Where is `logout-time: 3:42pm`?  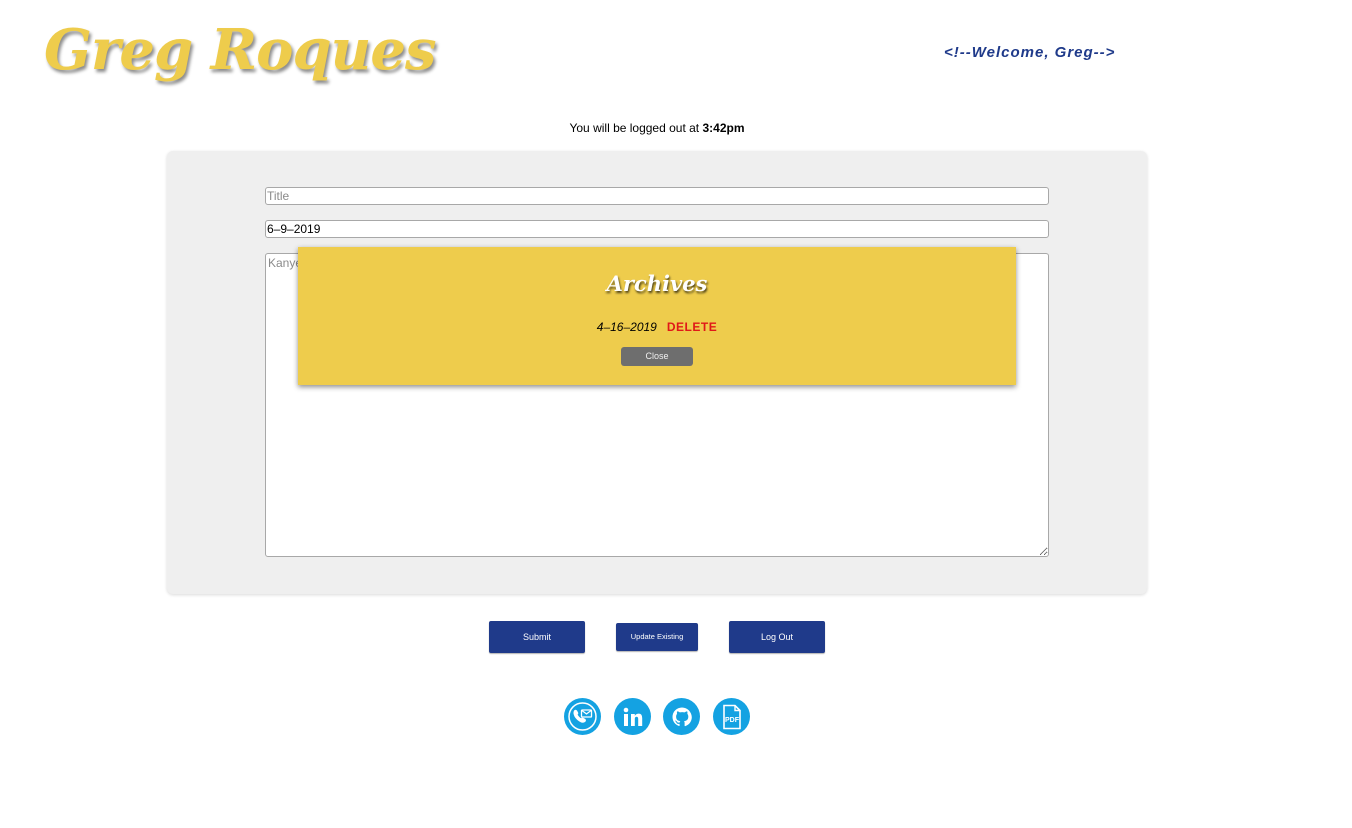 logout-time: 3:42pm is located at coordinates (723, 128).